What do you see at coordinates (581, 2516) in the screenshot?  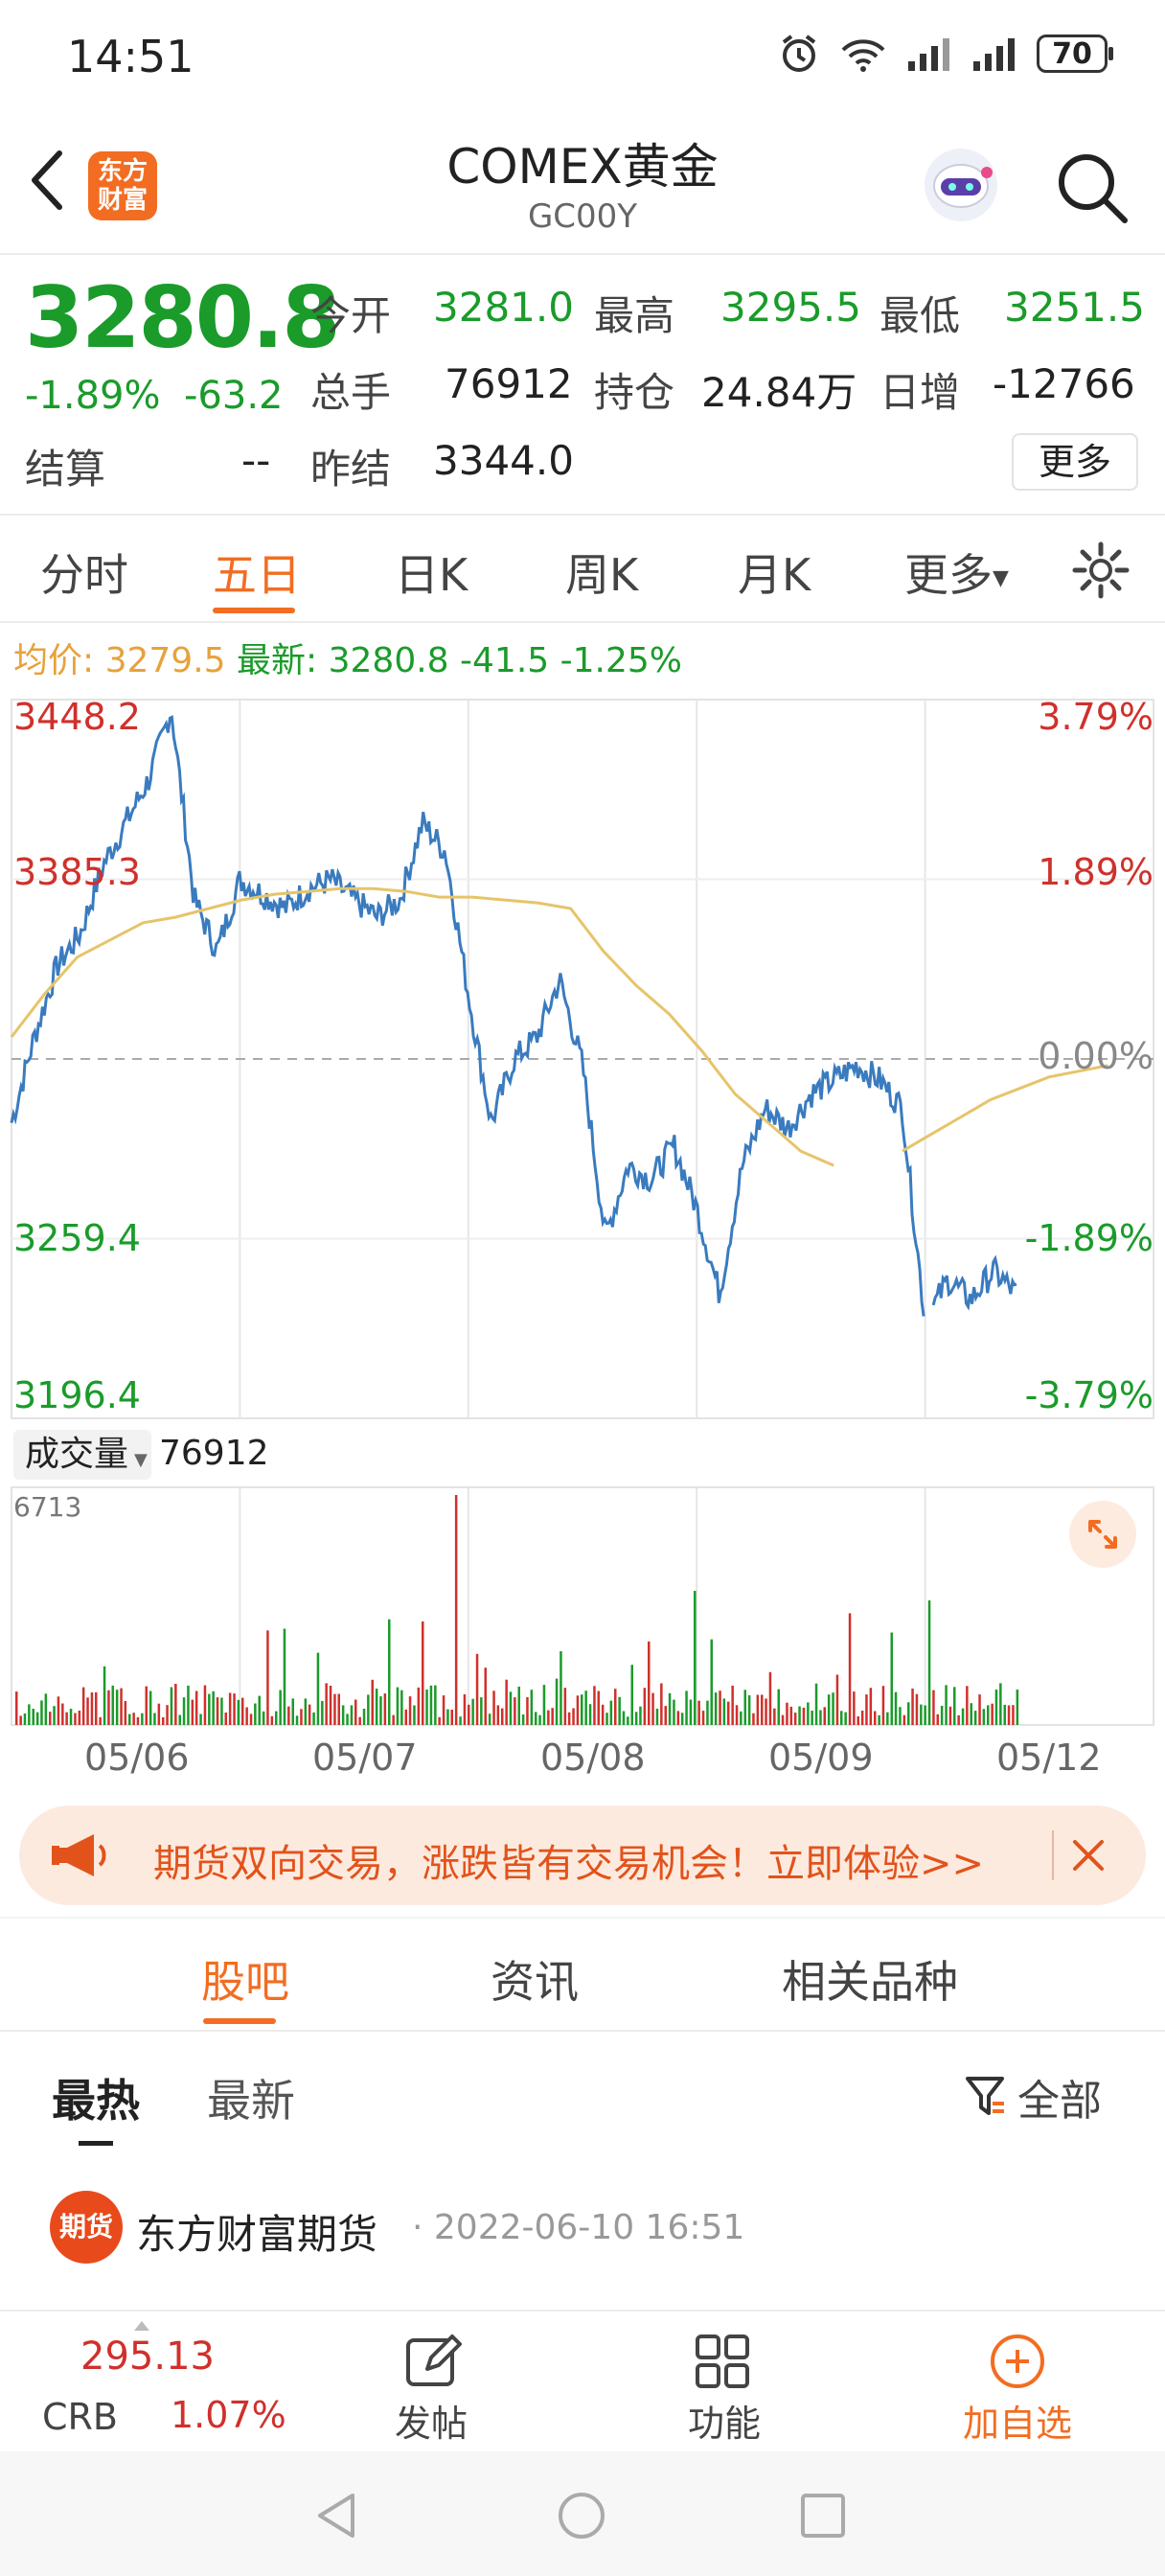 I see `nav-home-icon` at bounding box center [581, 2516].